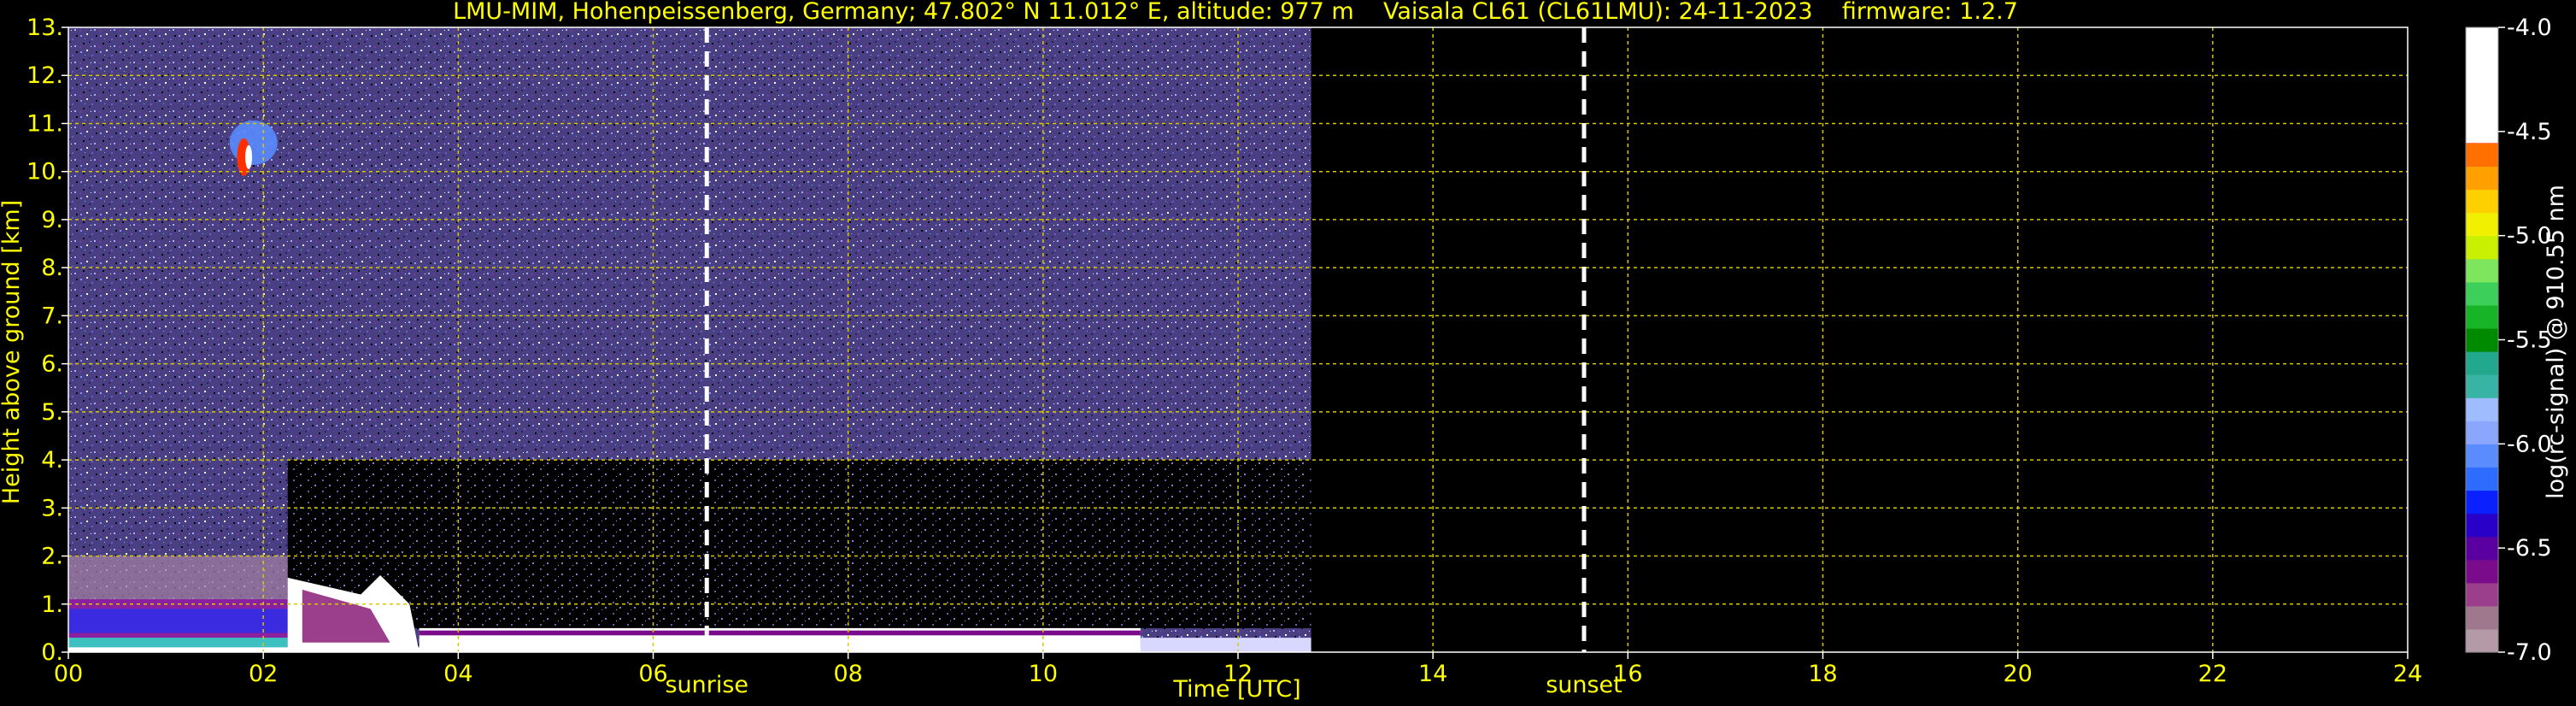 This screenshot has height=706, width=2576. I want to click on colorbar-tick-label: -4.5, so click(2529, 132).